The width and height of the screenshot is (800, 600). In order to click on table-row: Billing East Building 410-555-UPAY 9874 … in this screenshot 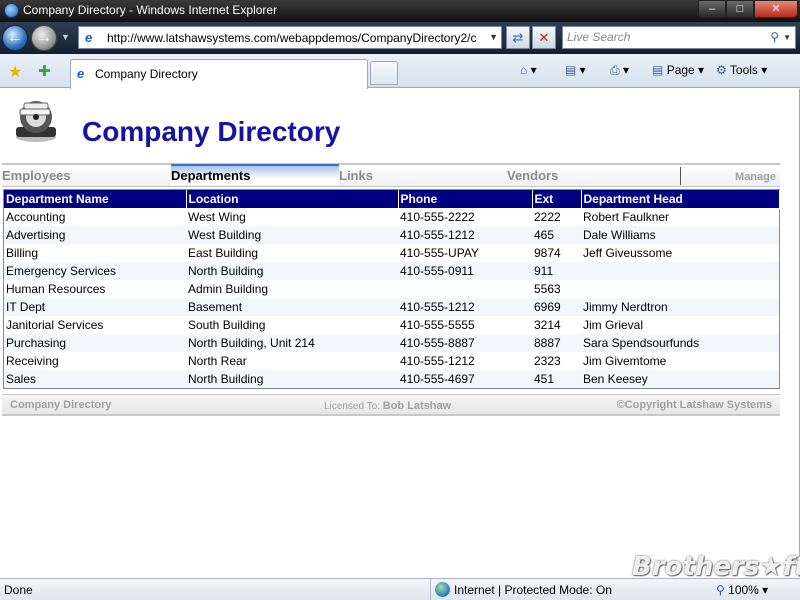, I will do `click(391, 253)`.